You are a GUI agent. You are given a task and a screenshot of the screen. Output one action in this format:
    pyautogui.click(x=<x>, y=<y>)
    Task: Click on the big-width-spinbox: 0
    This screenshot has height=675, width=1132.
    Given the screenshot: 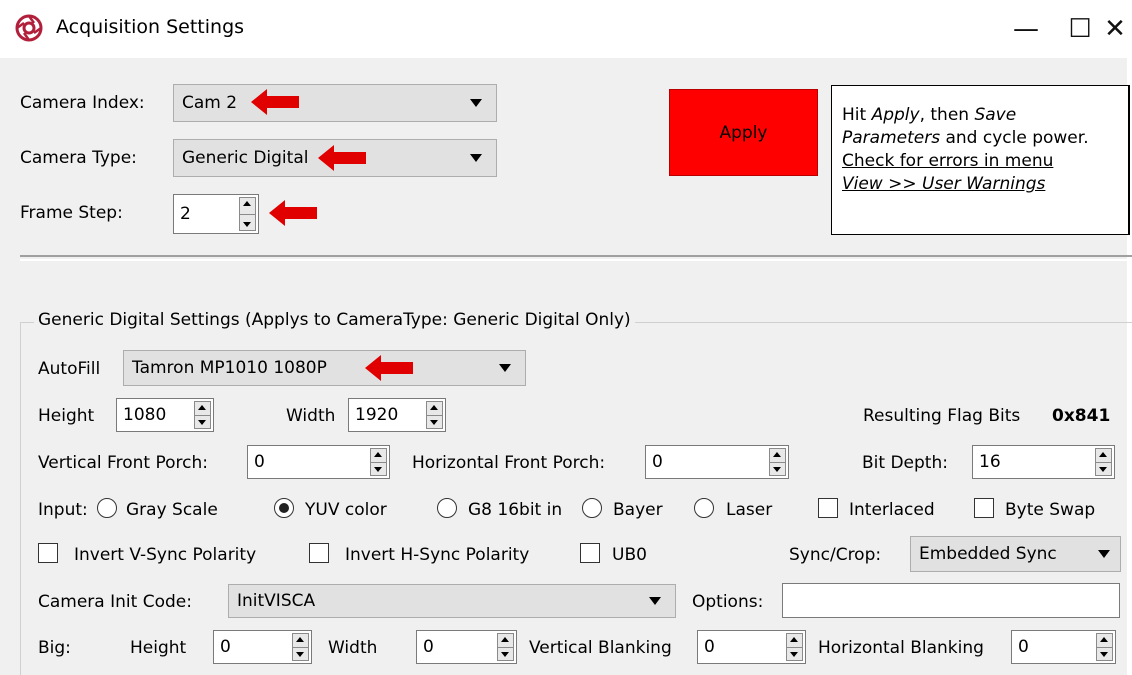 What is the action you would take?
    pyautogui.click(x=466, y=647)
    